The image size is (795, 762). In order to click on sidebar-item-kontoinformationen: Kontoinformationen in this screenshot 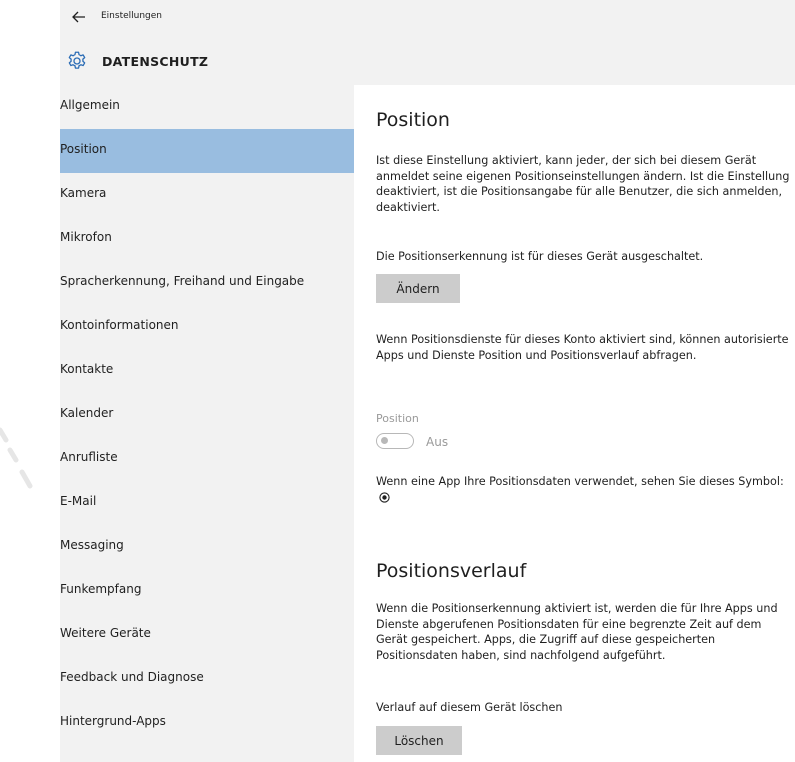, I will do `click(207, 327)`.